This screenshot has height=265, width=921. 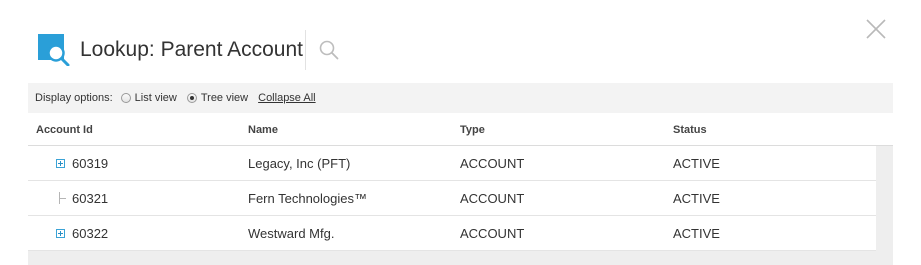 What do you see at coordinates (90, 163) in the screenshot?
I see `account-id-cell: 60319` at bounding box center [90, 163].